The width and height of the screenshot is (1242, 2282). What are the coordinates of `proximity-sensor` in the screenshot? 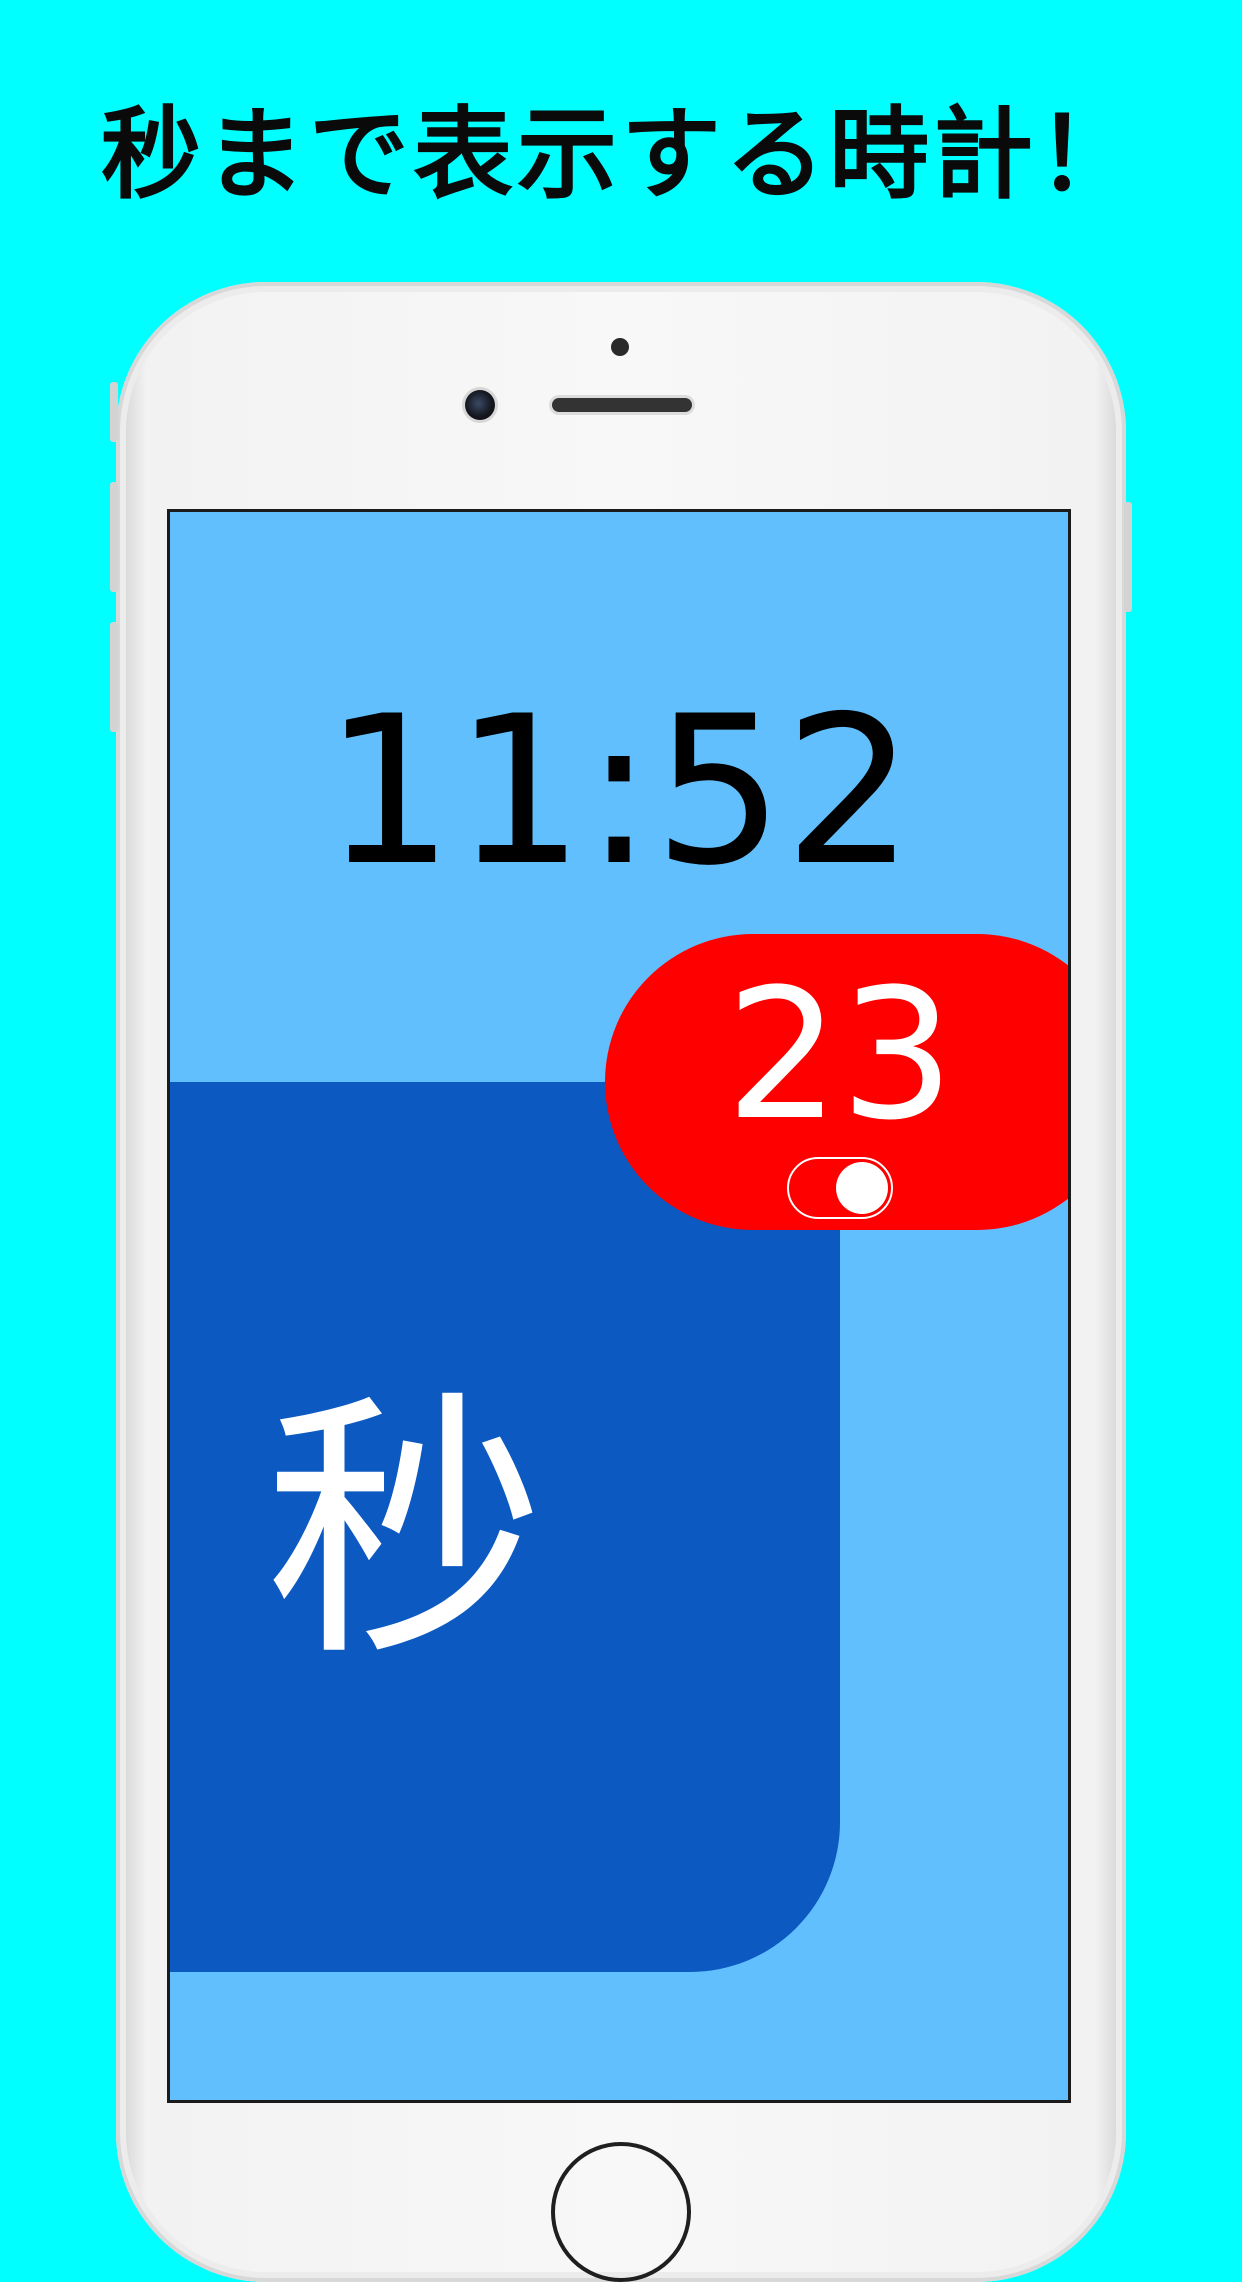 It's located at (620, 347).